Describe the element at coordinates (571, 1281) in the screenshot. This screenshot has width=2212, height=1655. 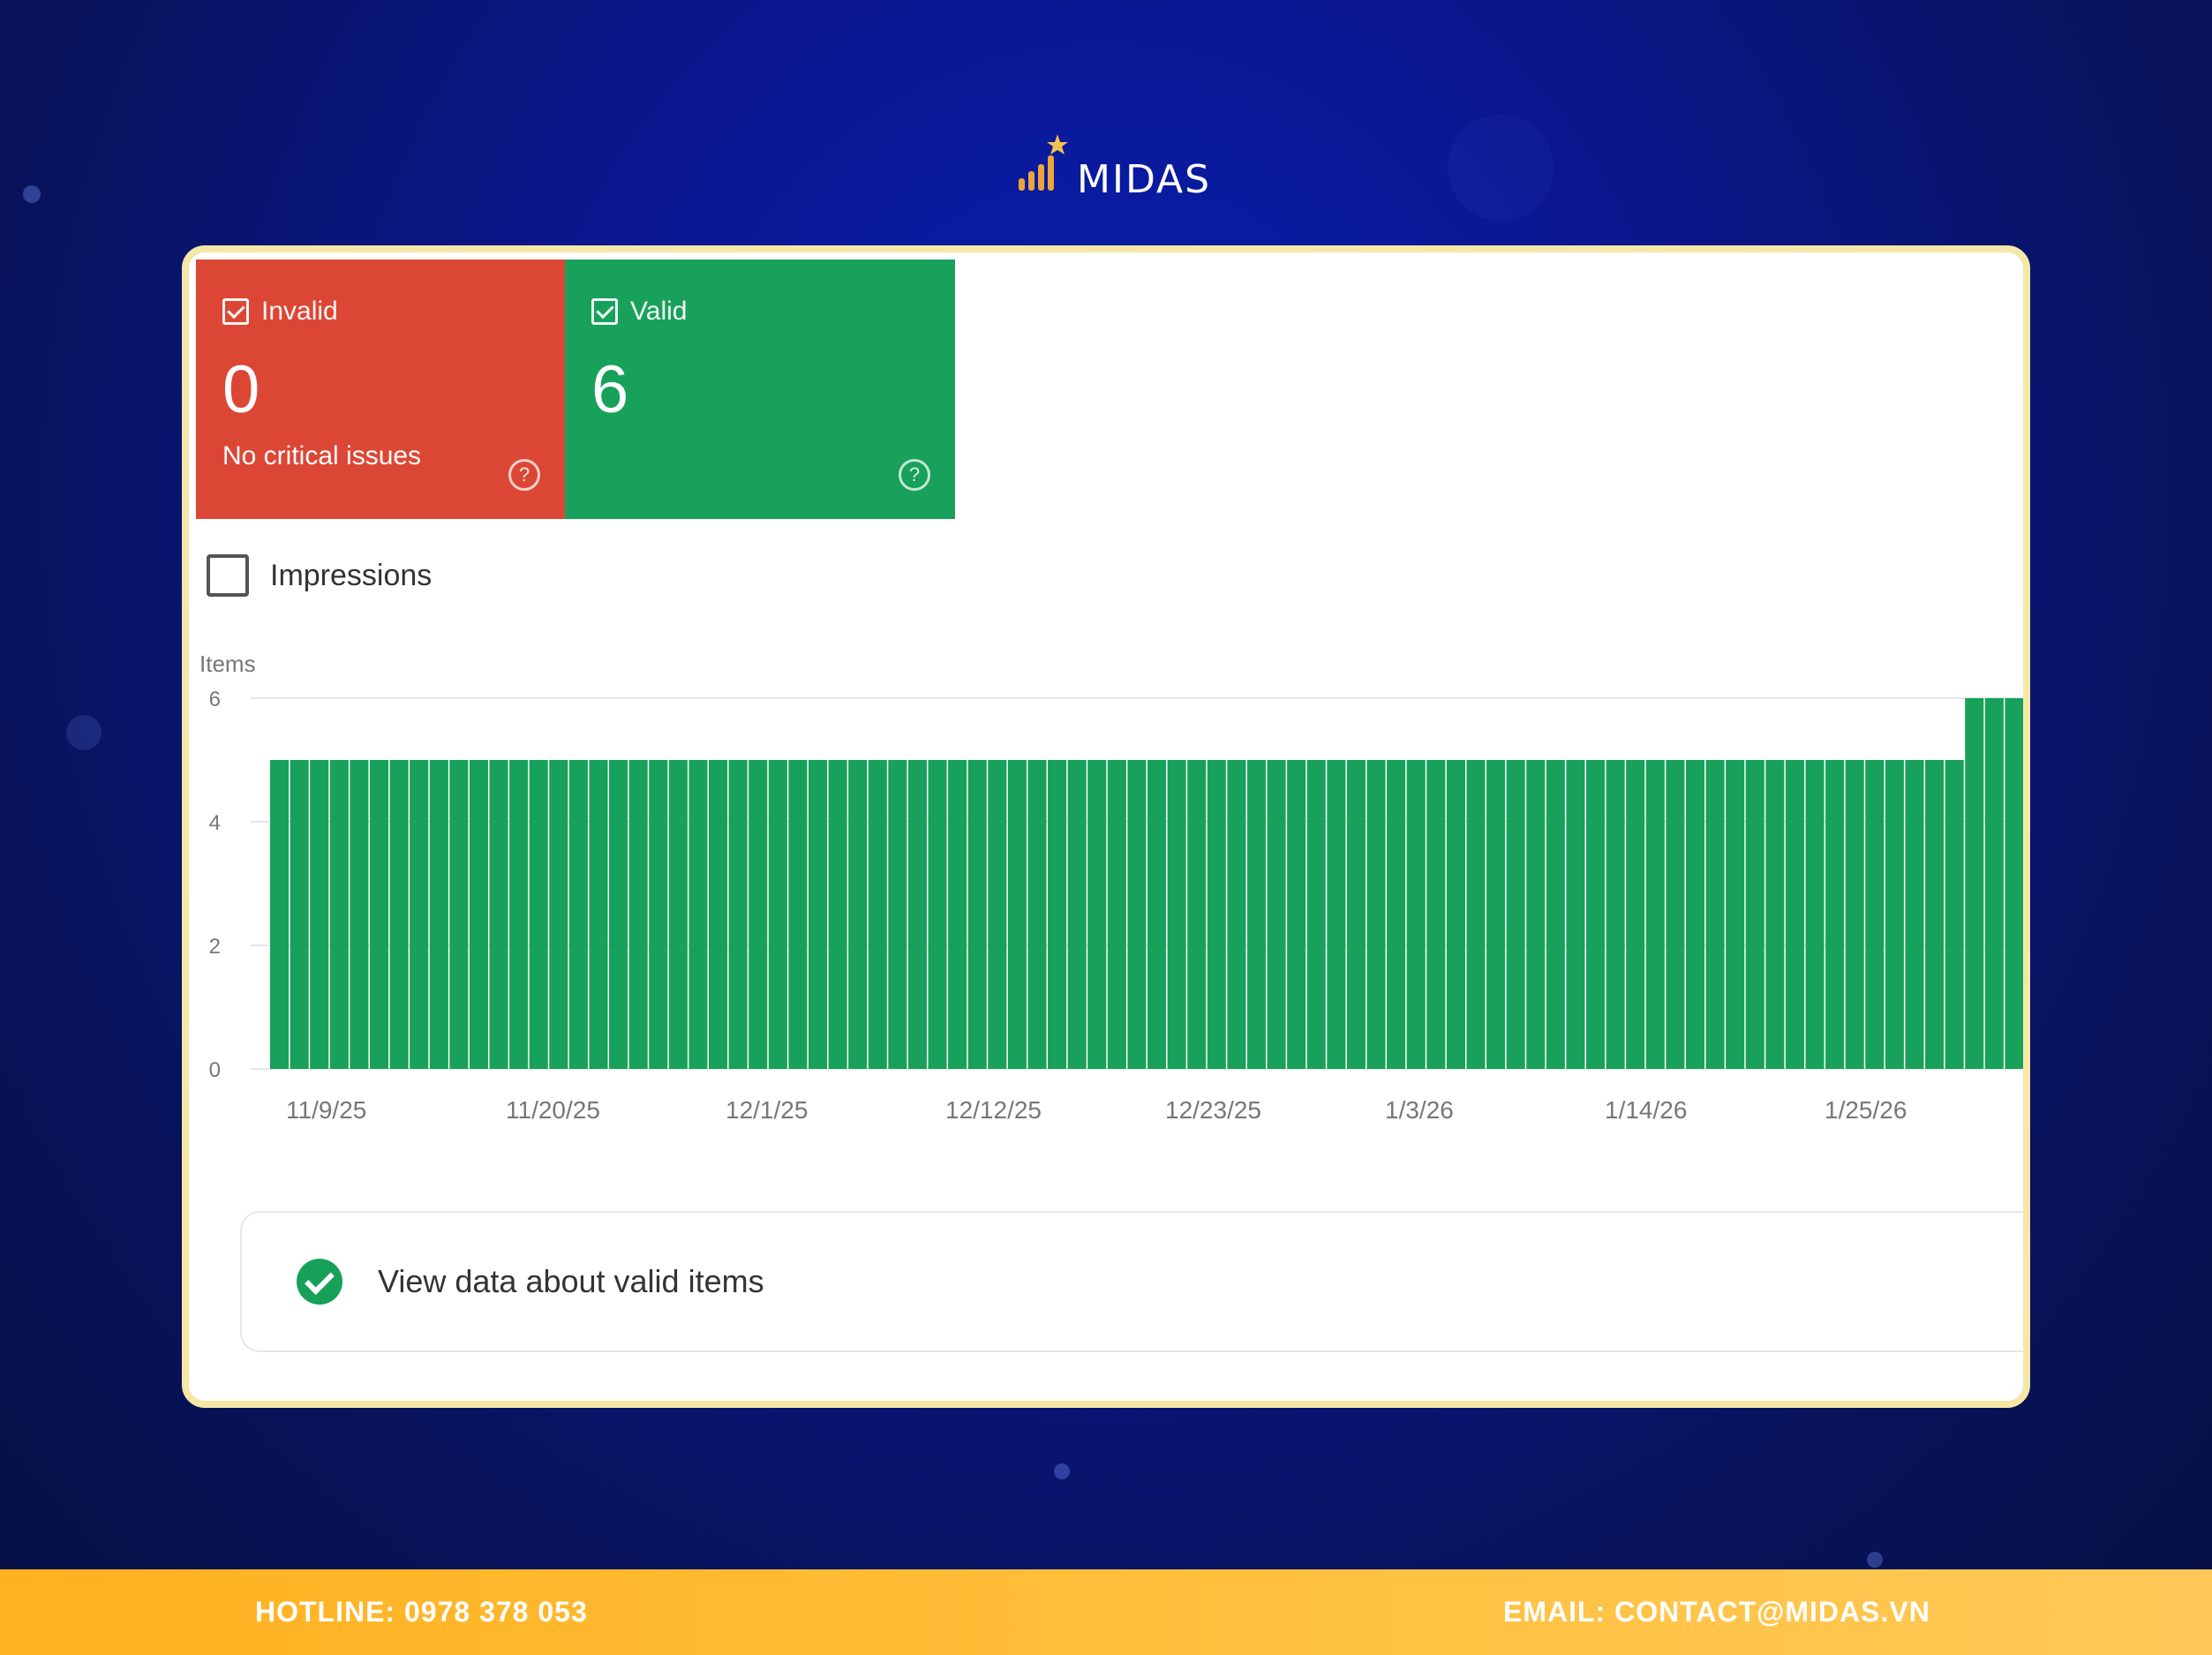
I see `view-valid-items-label: View data about valid items` at that location.